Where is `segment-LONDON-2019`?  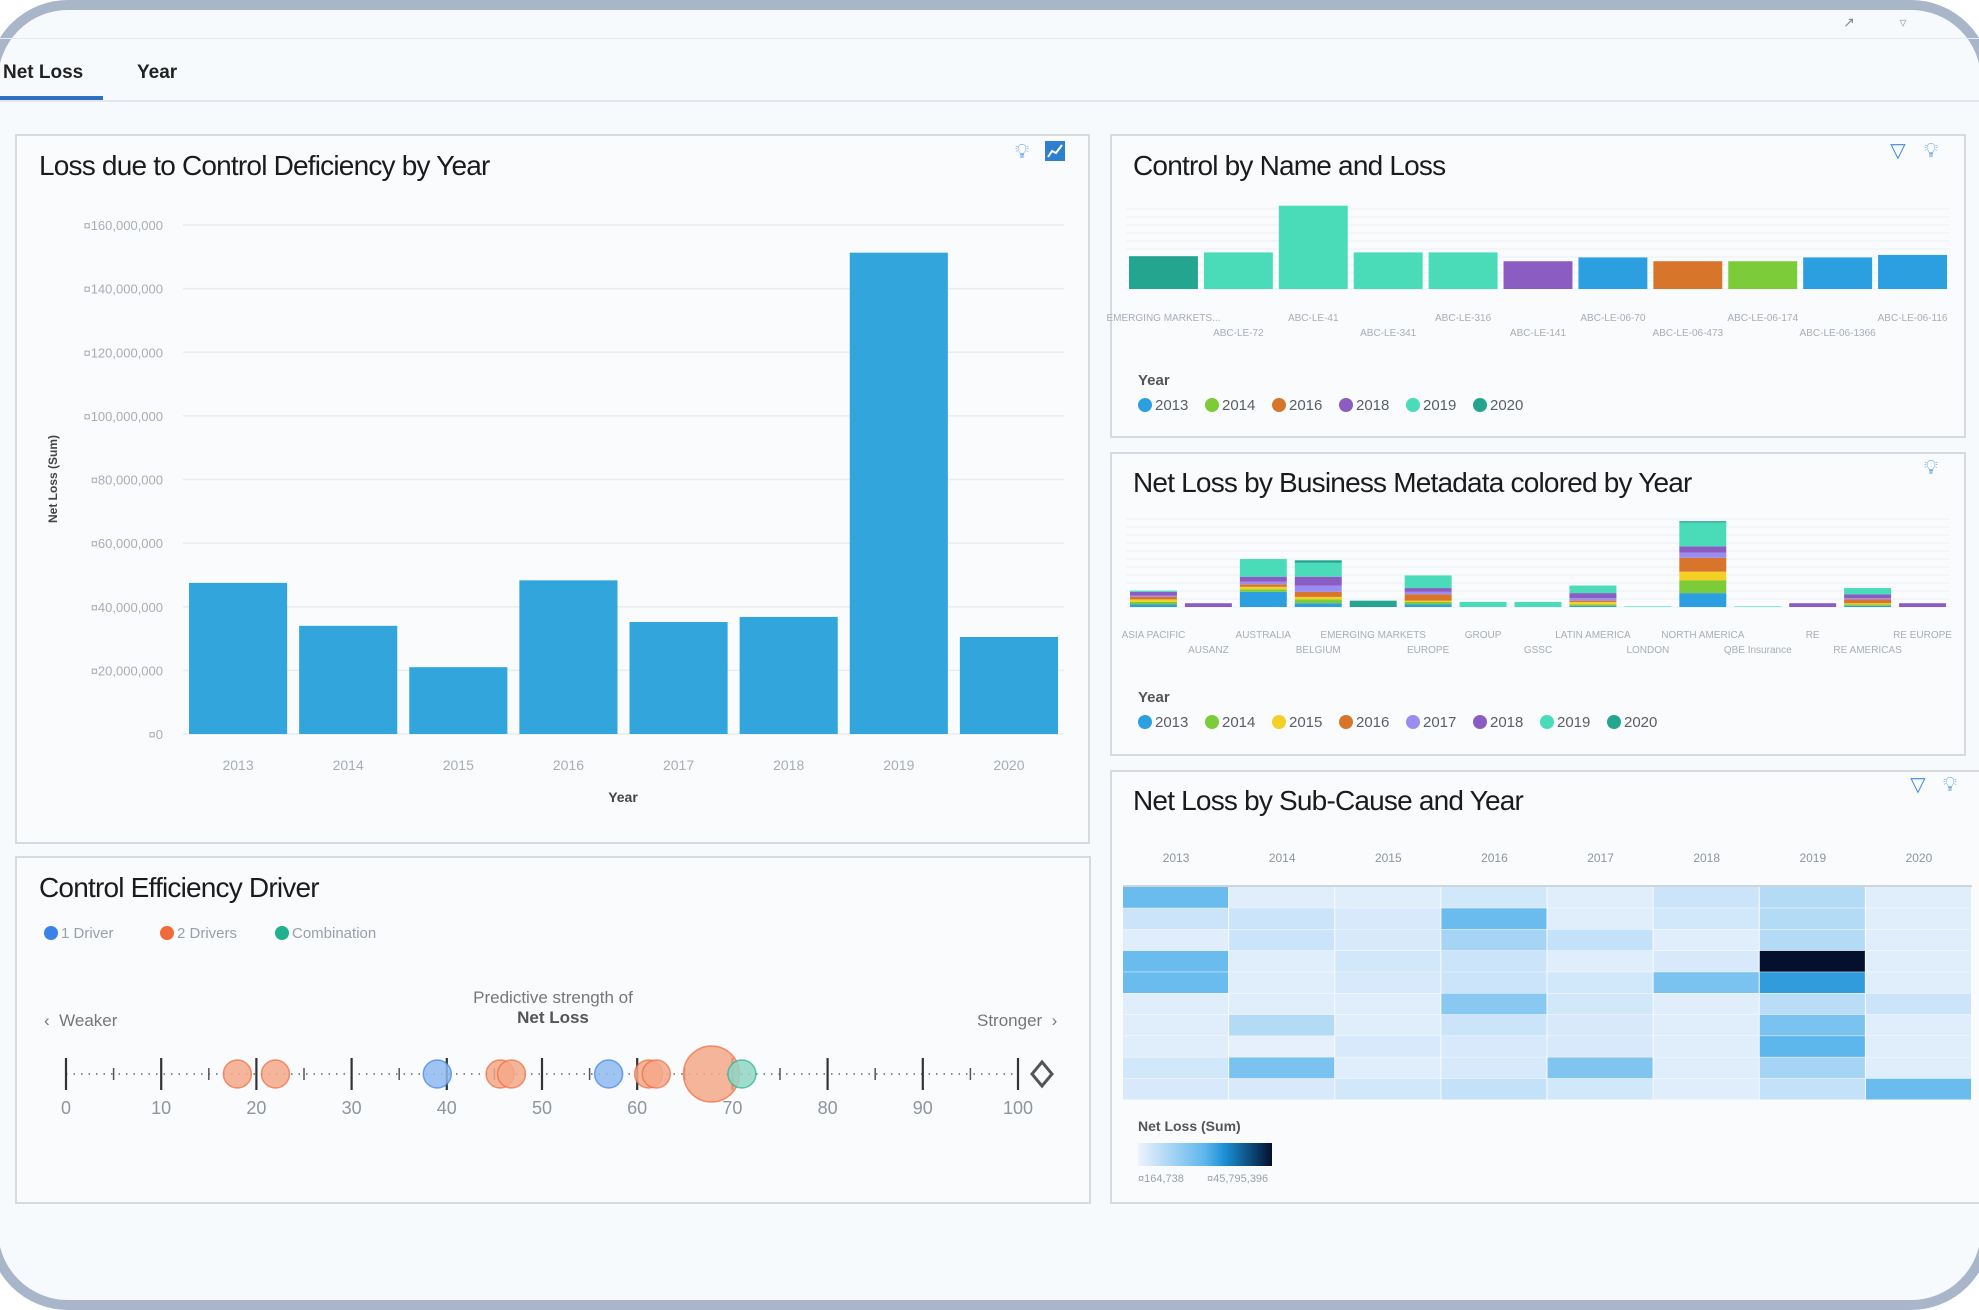 segment-LONDON-2019 is located at coordinates (1648, 606).